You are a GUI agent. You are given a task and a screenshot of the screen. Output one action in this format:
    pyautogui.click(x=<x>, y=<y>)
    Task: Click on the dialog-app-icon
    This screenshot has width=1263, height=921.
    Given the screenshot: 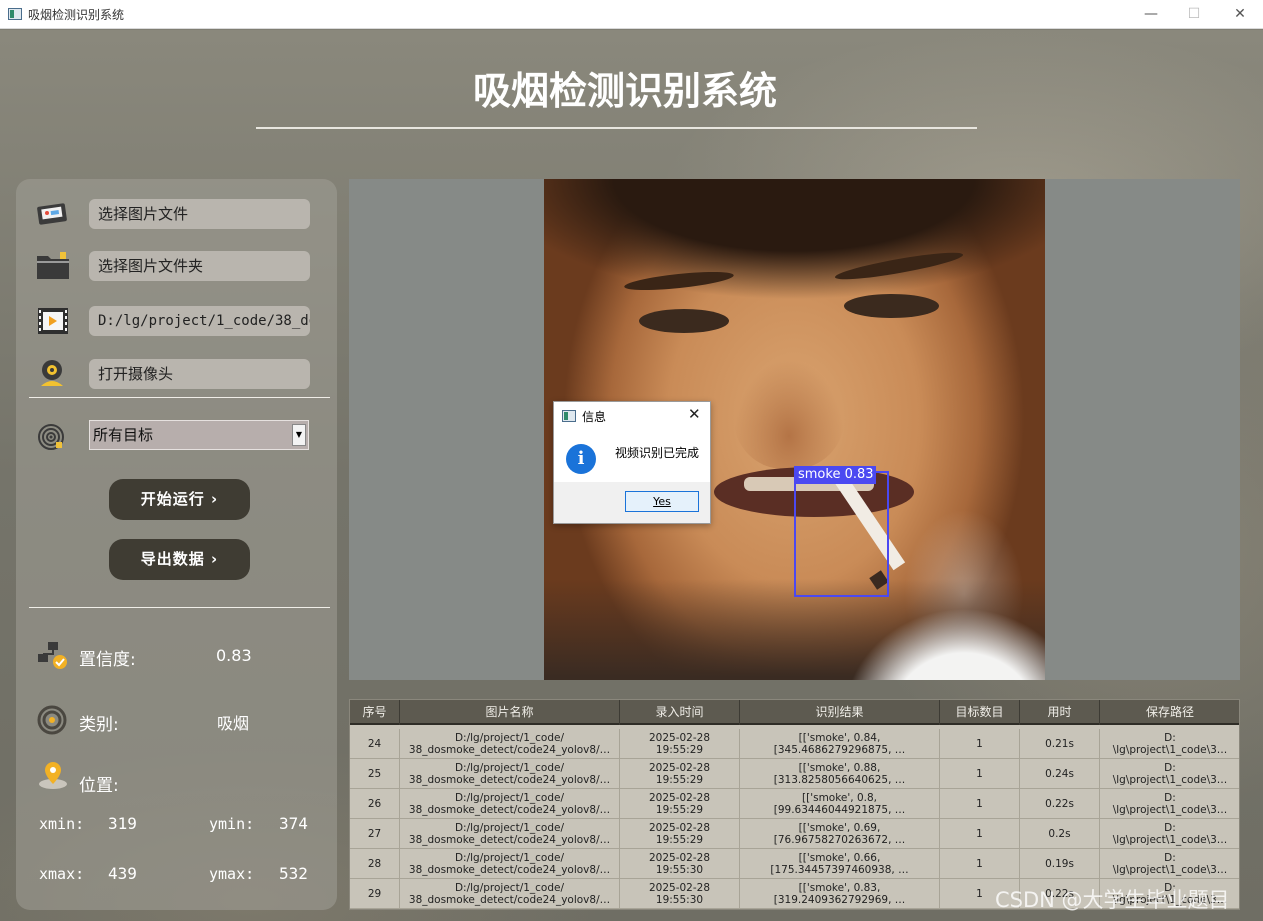 What is the action you would take?
    pyautogui.click(x=569, y=416)
    